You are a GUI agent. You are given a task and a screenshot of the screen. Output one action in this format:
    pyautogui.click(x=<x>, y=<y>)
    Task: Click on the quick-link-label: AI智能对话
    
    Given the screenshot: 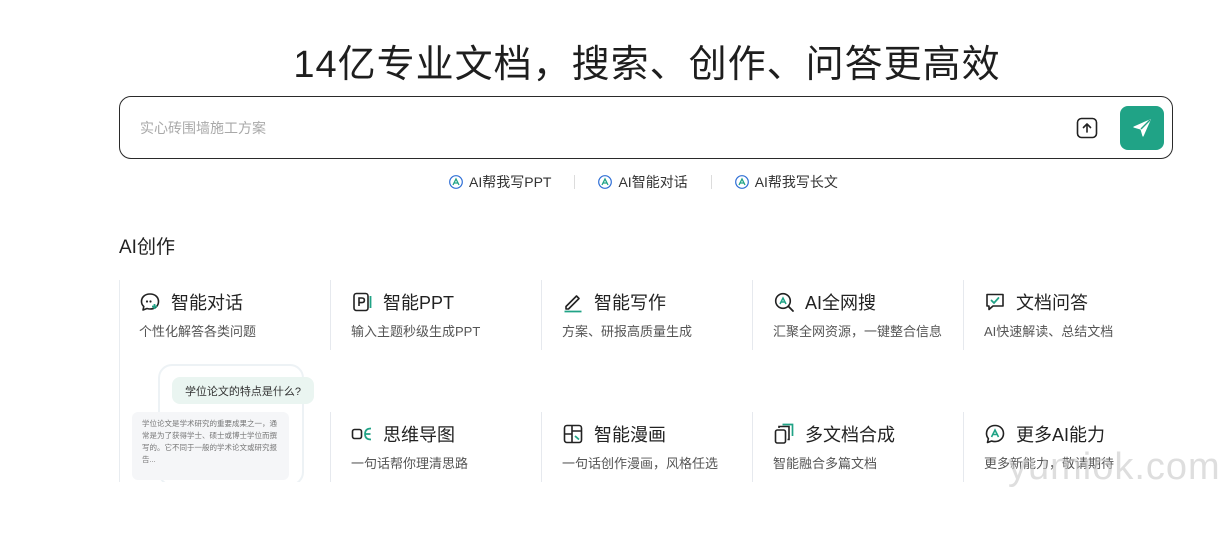 What is the action you would take?
    pyautogui.click(x=653, y=182)
    